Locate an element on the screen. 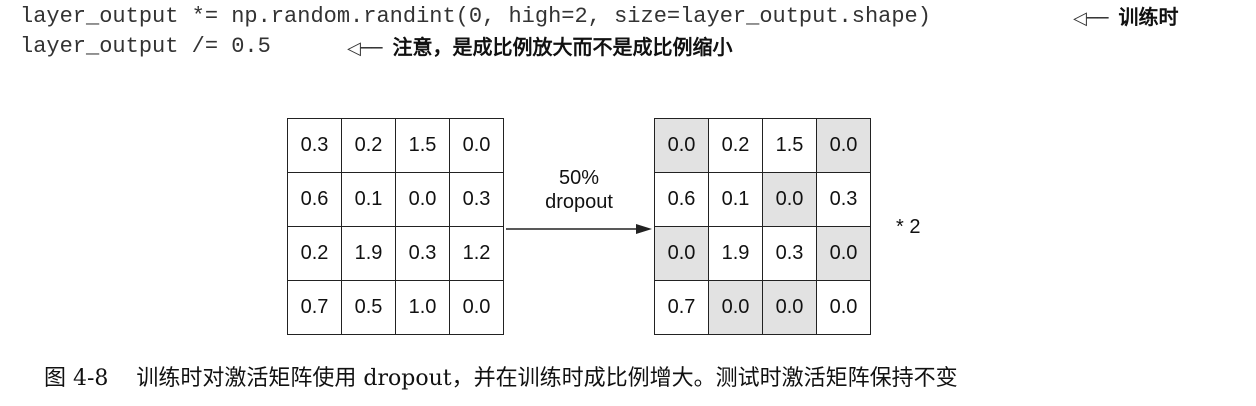  output-matrix-cell: 0.6 is located at coordinates (681, 199).